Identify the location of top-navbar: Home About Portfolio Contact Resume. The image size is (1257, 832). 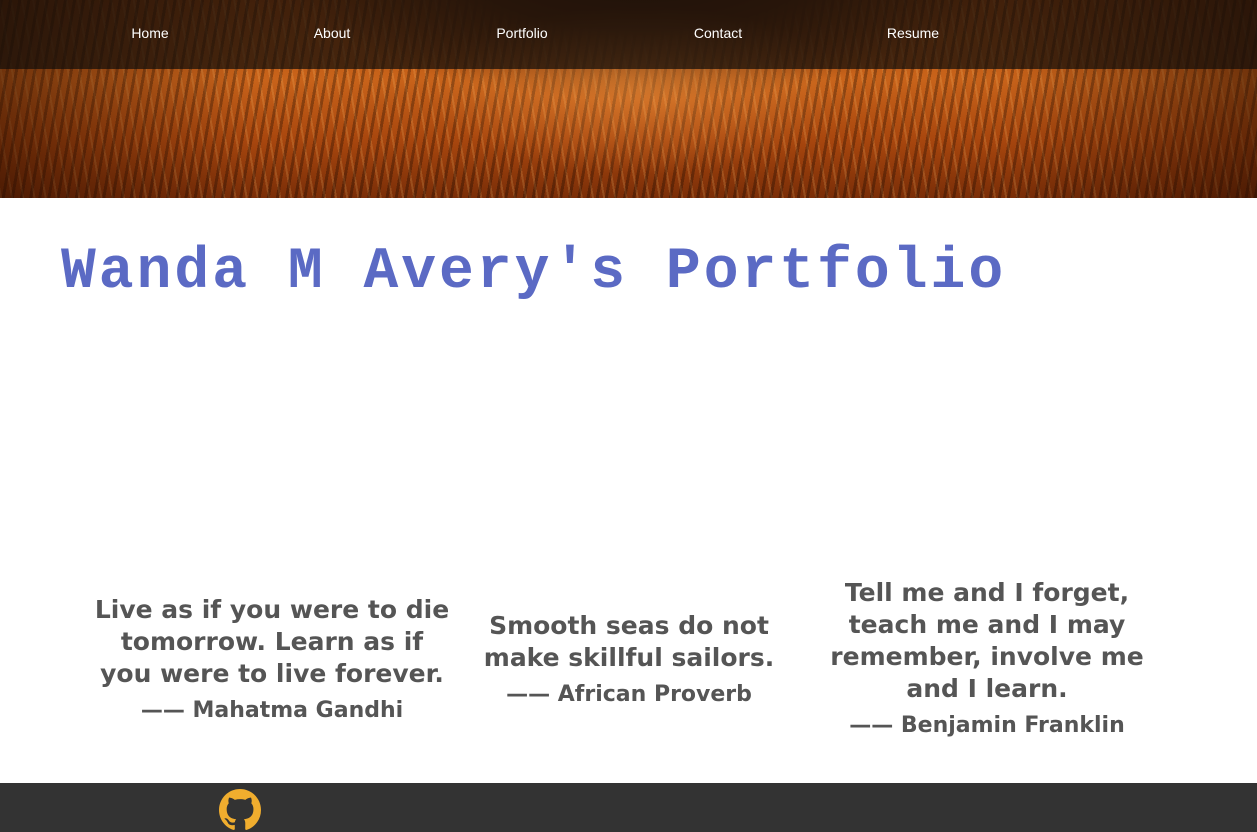
(628, 34).